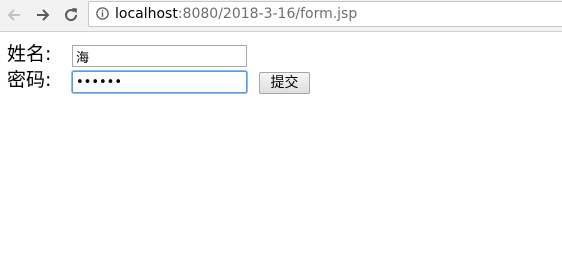 This screenshot has width=562, height=257. I want to click on url-host: localhost, so click(146, 14).